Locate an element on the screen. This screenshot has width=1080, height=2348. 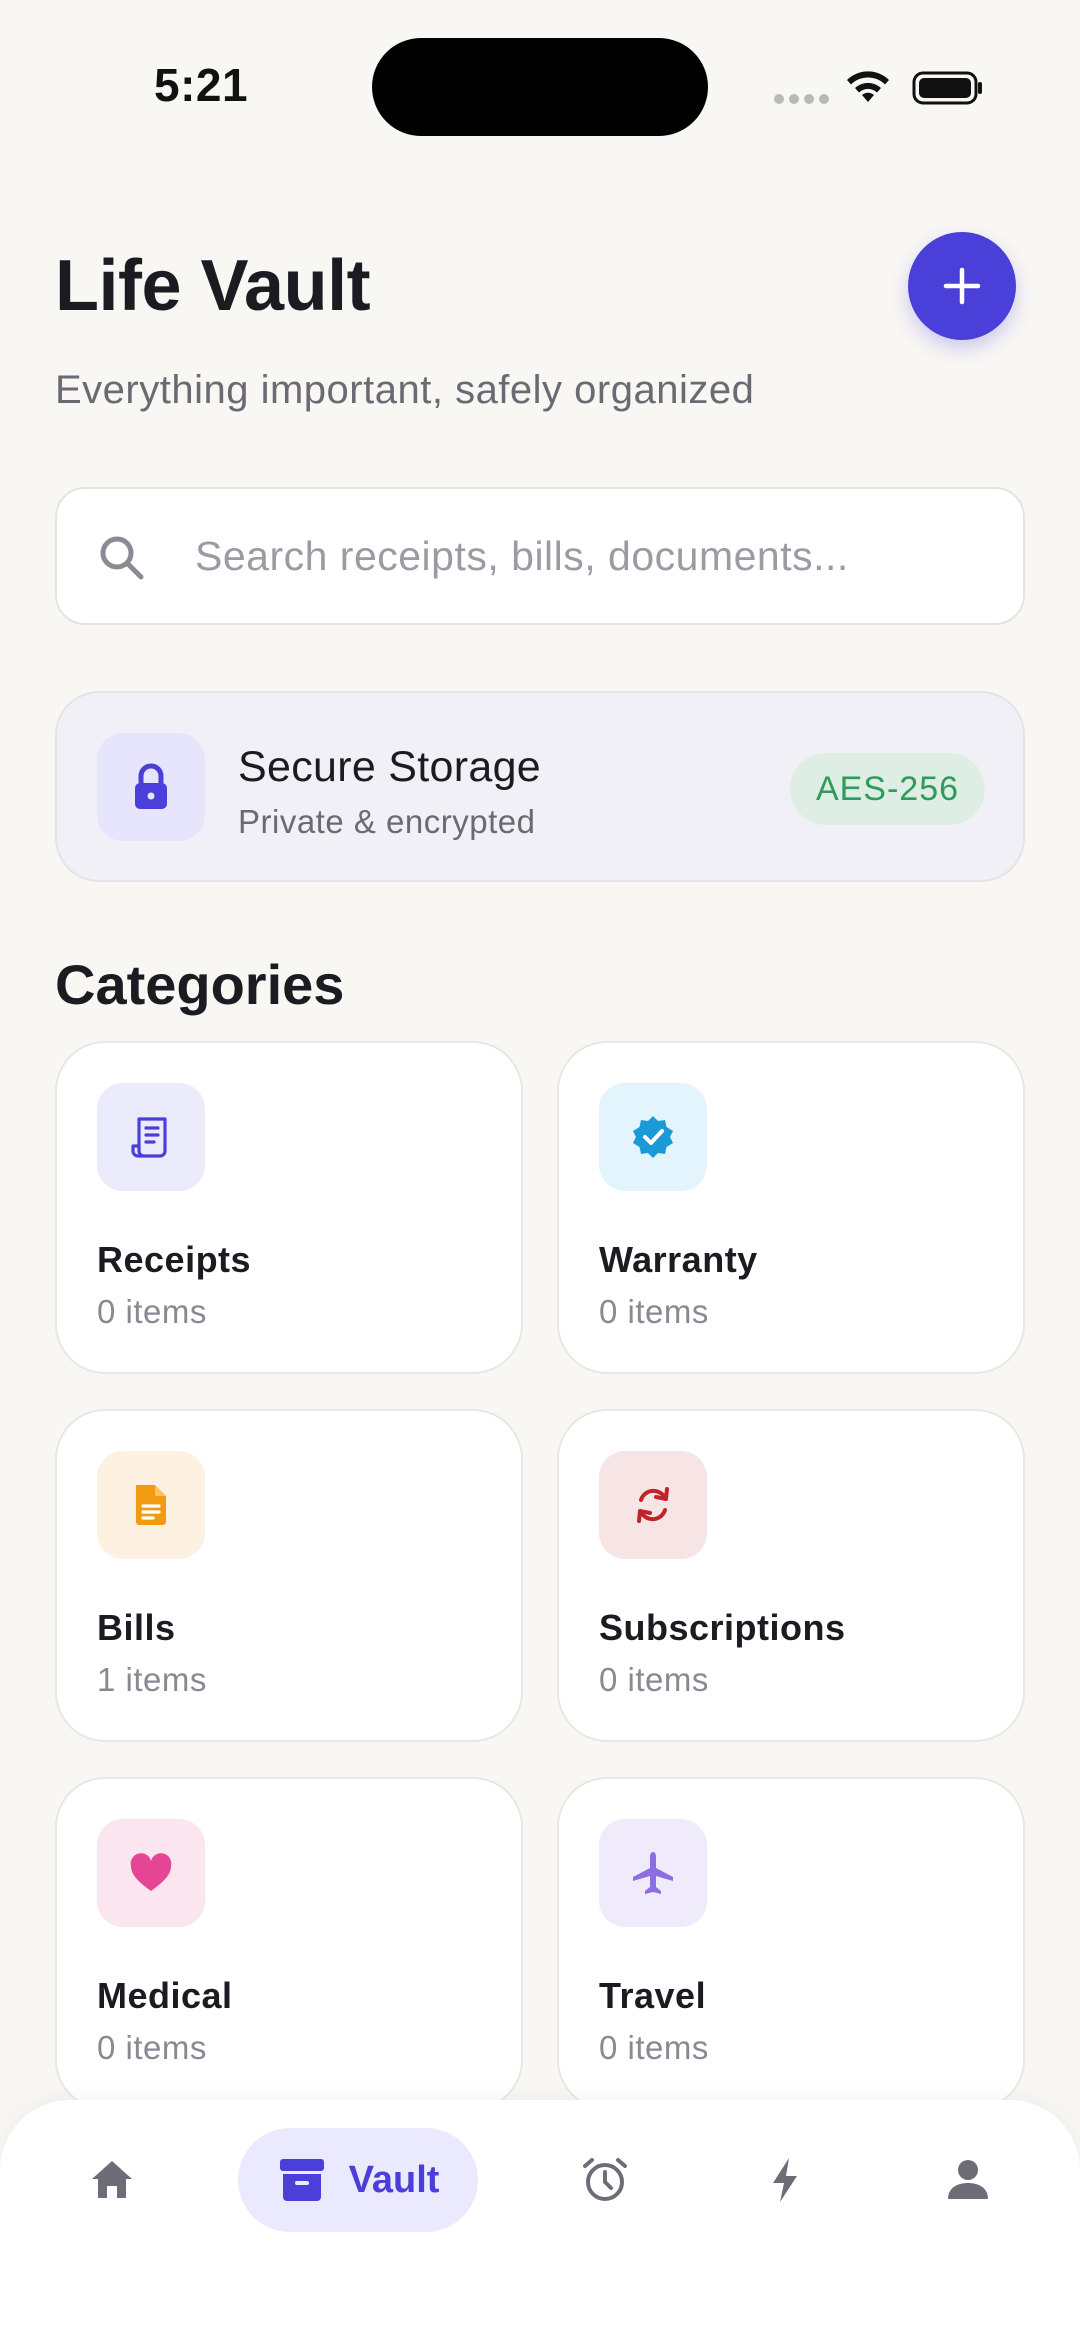
status-bar: 5:21 is located at coordinates (540, 85).